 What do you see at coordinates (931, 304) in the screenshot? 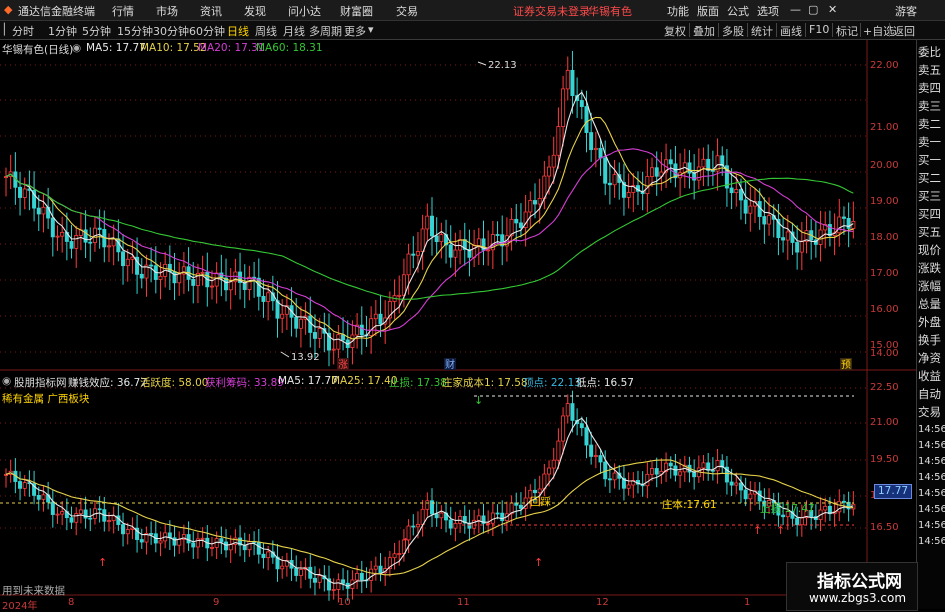
I see `quote-label: 总量` at bounding box center [931, 304].